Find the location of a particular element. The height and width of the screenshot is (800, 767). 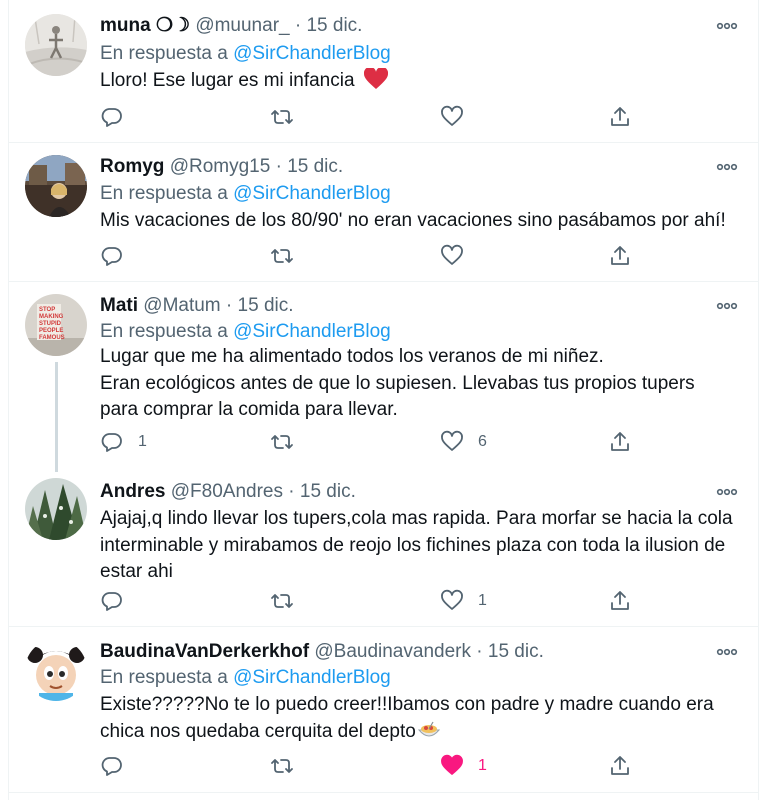

tweet-text-line-with-emoji: chica nos quedaba cerquita del depto is located at coordinates (422, 732).